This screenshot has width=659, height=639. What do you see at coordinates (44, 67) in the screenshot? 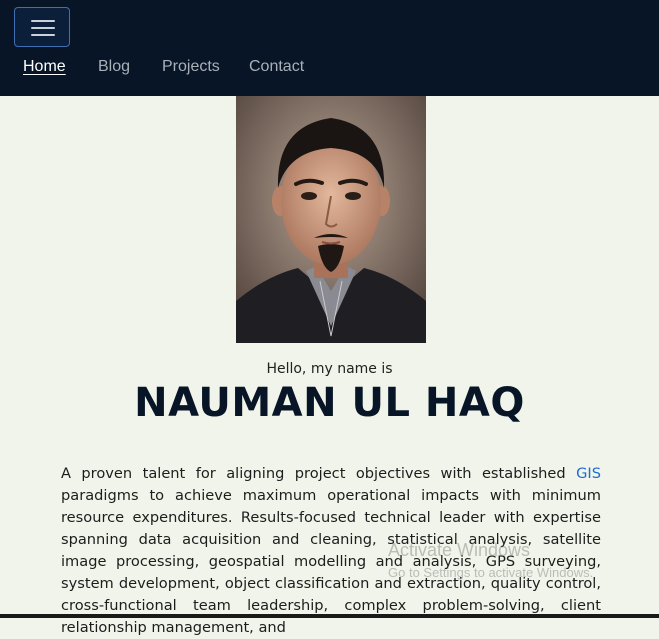
I see `nav-link-home: Home` at bounding box center [44, 67].